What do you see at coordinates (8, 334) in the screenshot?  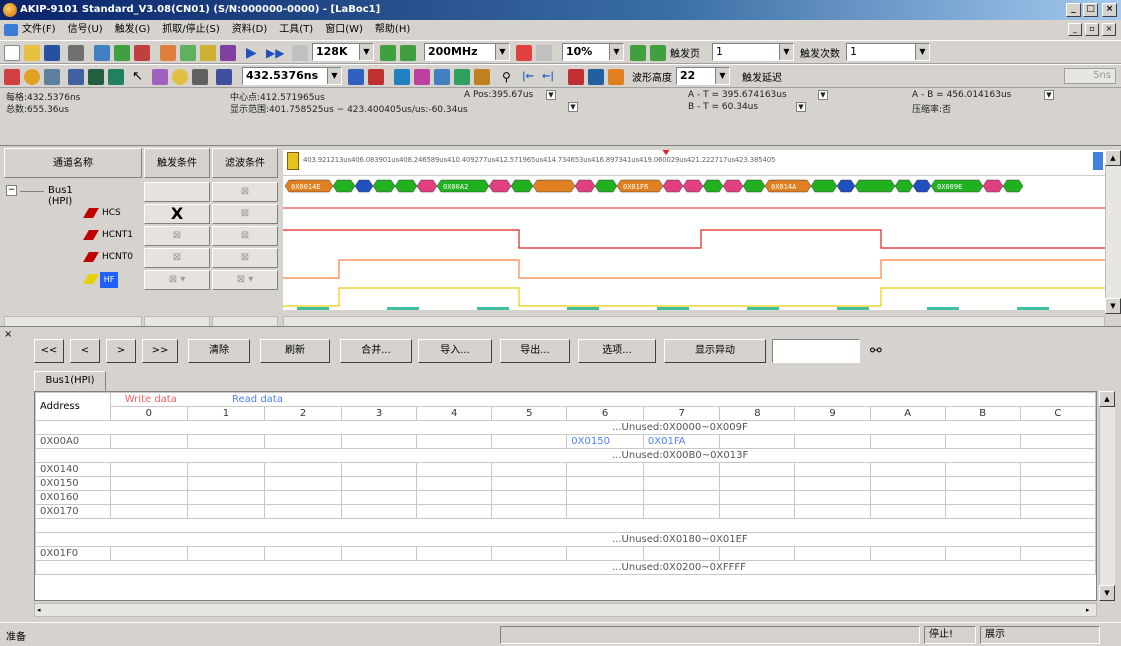 I see `panel-close-icon: ×` at bounding box center [8, 334].